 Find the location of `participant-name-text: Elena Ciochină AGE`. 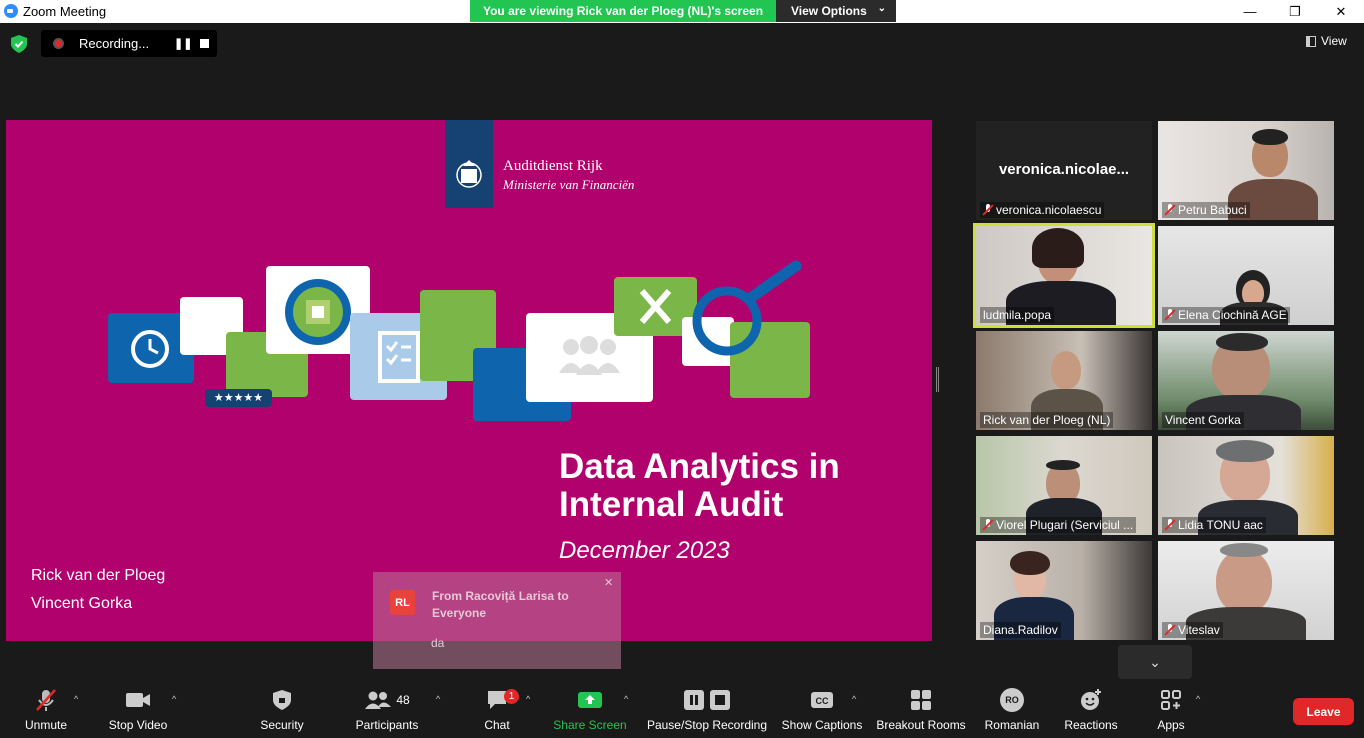

participant-name-text: Elena Ciochină AGE is located at coordinates (1232, 315).